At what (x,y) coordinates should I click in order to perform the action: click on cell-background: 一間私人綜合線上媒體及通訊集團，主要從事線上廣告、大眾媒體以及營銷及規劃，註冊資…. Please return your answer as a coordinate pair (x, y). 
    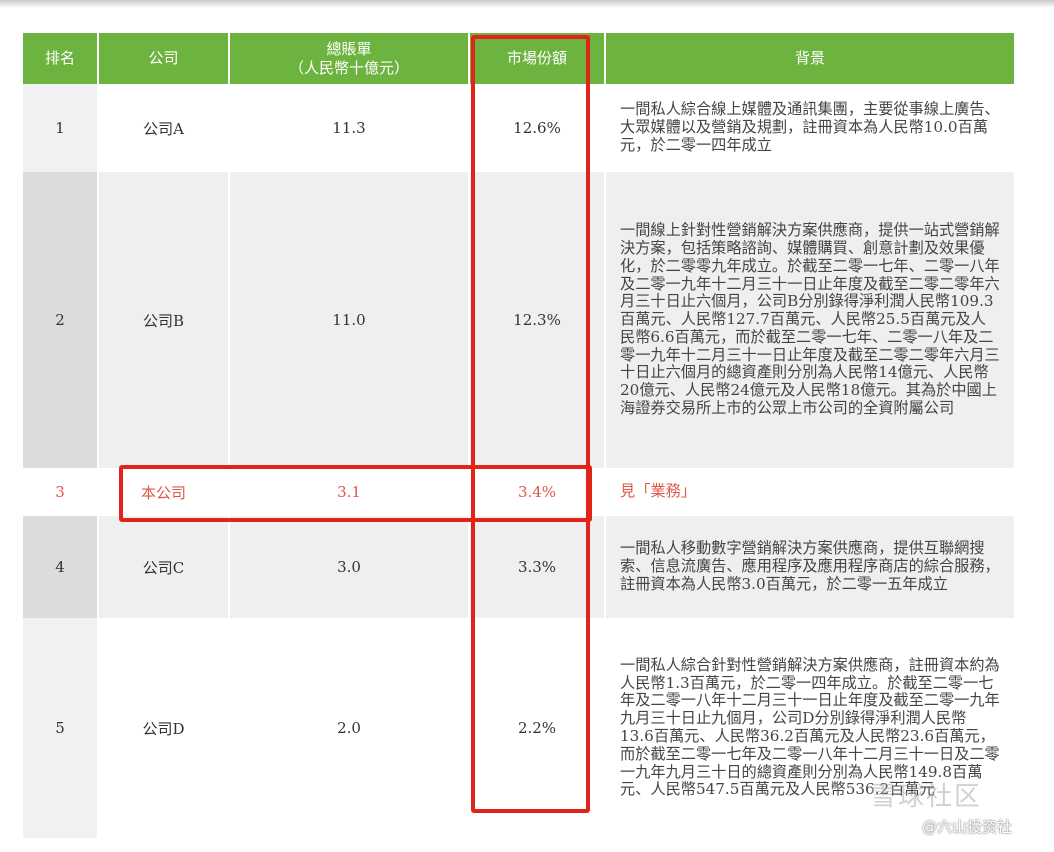
    Looking at the image, I should click on (809, 128).